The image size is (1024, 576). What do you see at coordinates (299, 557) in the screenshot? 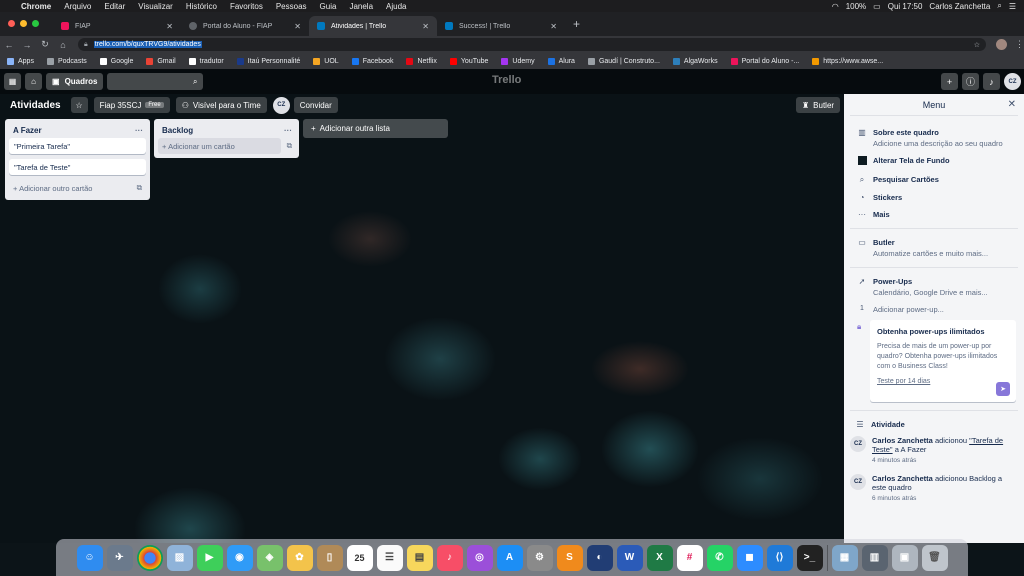
I see `photos-icon: ✿` at bounding box center [299, 557].